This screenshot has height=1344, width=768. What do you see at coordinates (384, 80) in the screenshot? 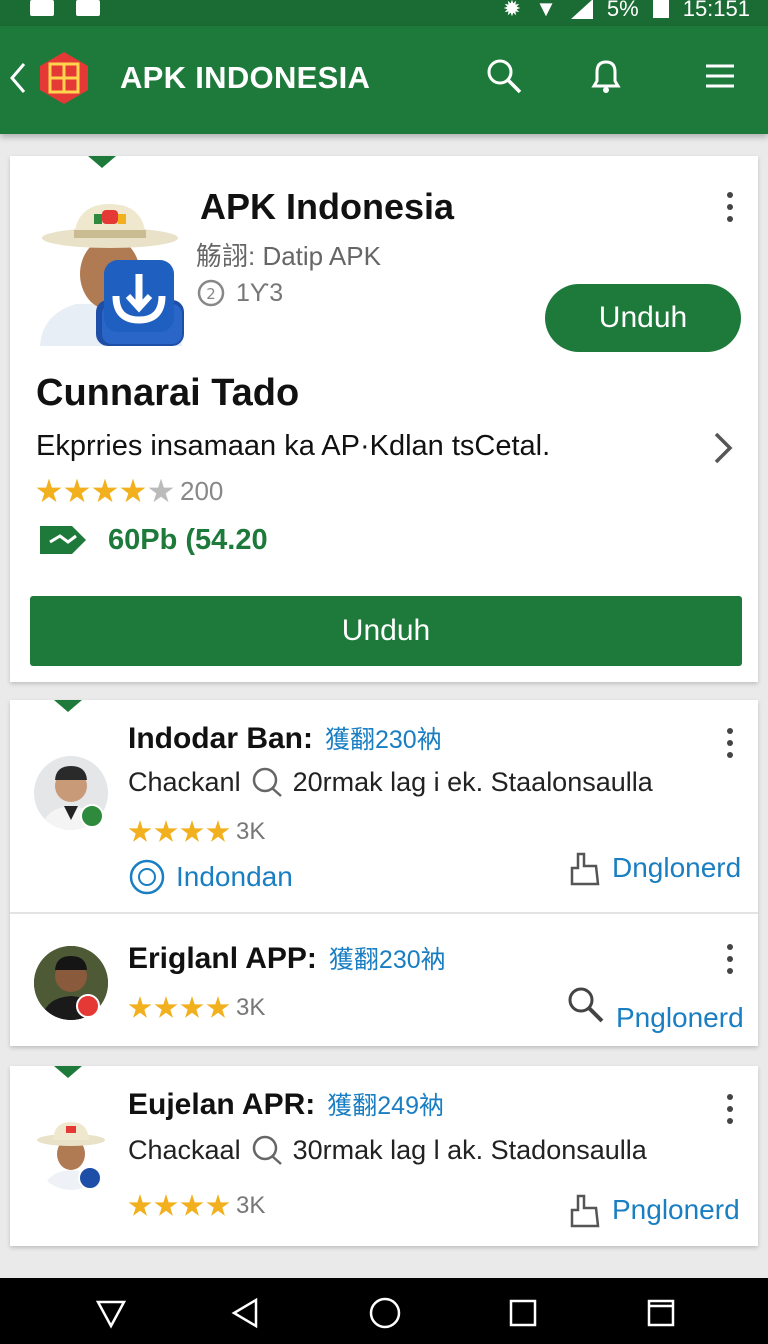
I see `app-bar: APK INDONESIA` at bounding box center [384, 80].